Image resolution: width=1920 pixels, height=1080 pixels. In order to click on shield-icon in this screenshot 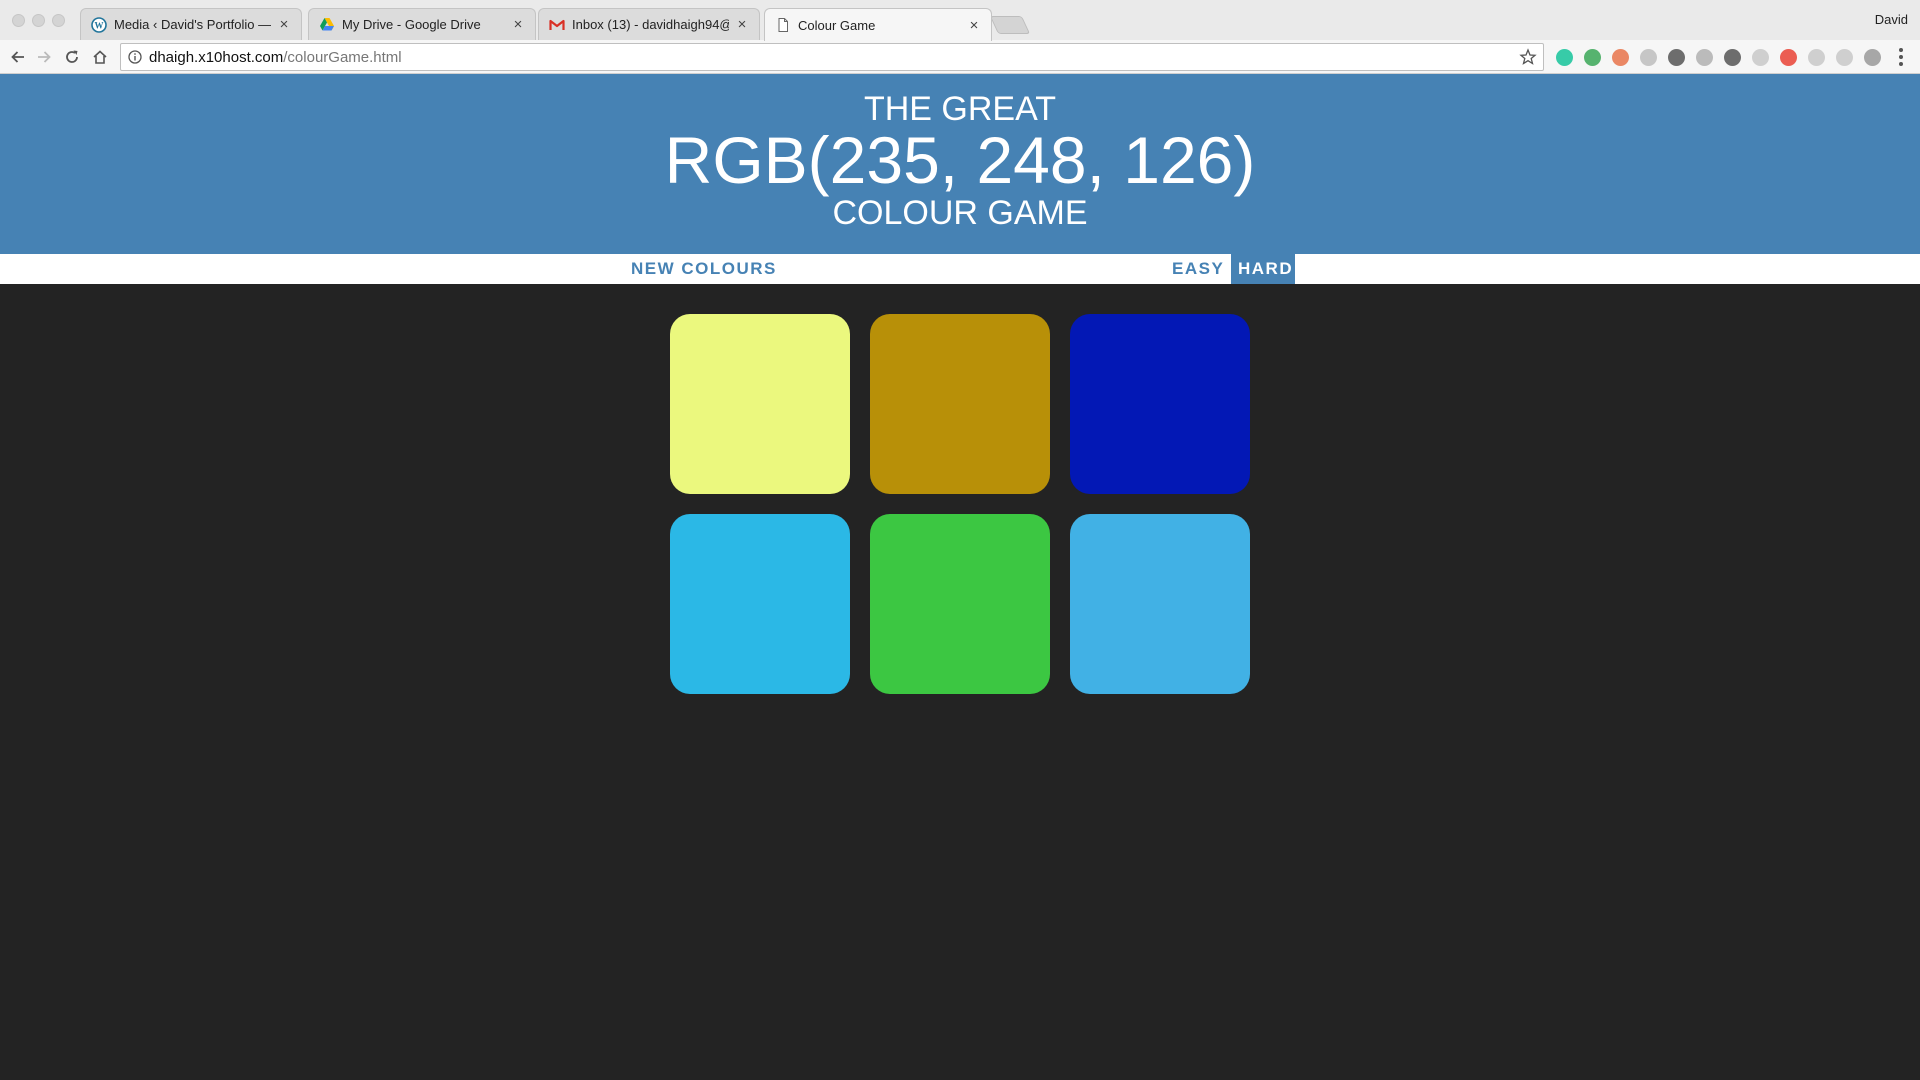, I will do `click(1816, 57)`.